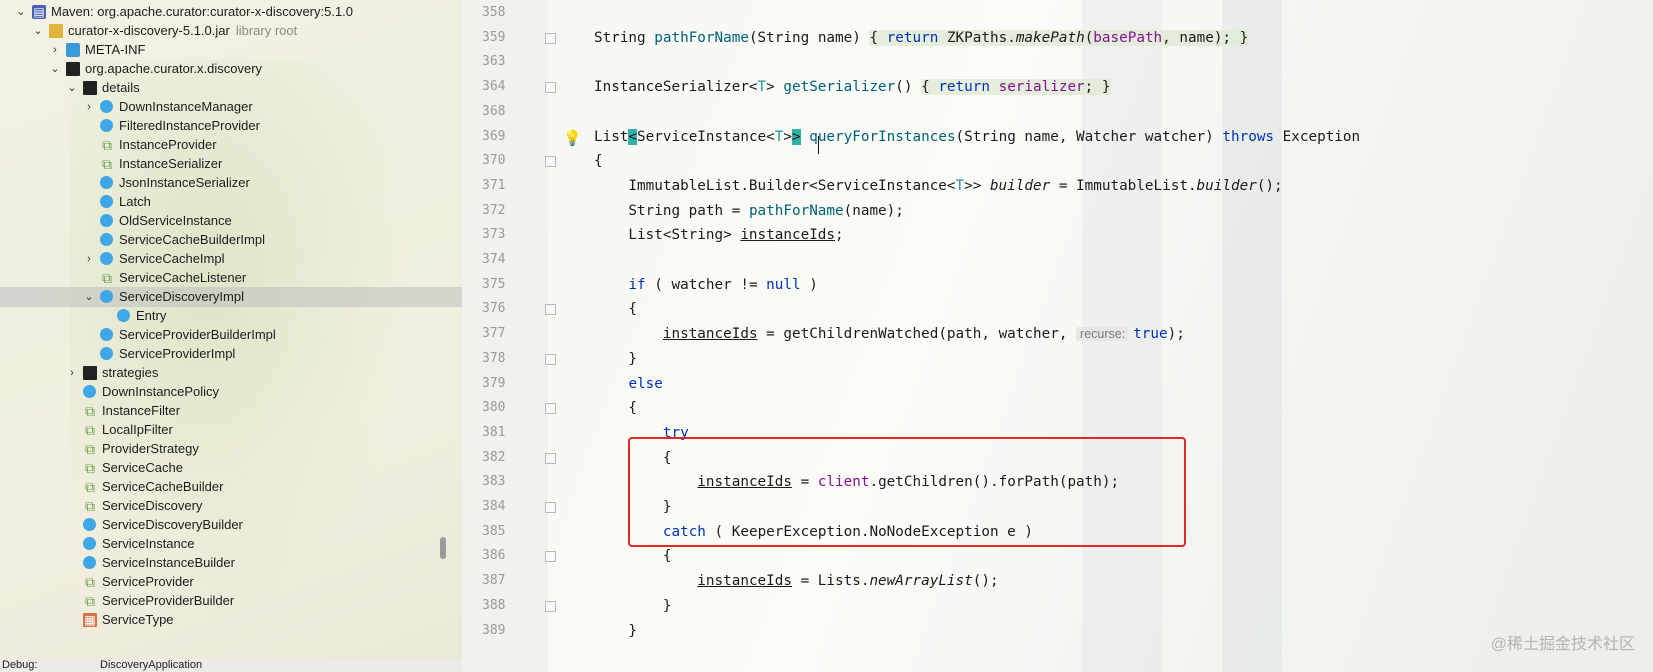 The width and height of the screenshot is (1653, 672). What do you see at coordinates (173, 69) in the screenshot?
I see `tree-item-label: org.apache.curator.x.discovery` at bounding box center [173, 69].